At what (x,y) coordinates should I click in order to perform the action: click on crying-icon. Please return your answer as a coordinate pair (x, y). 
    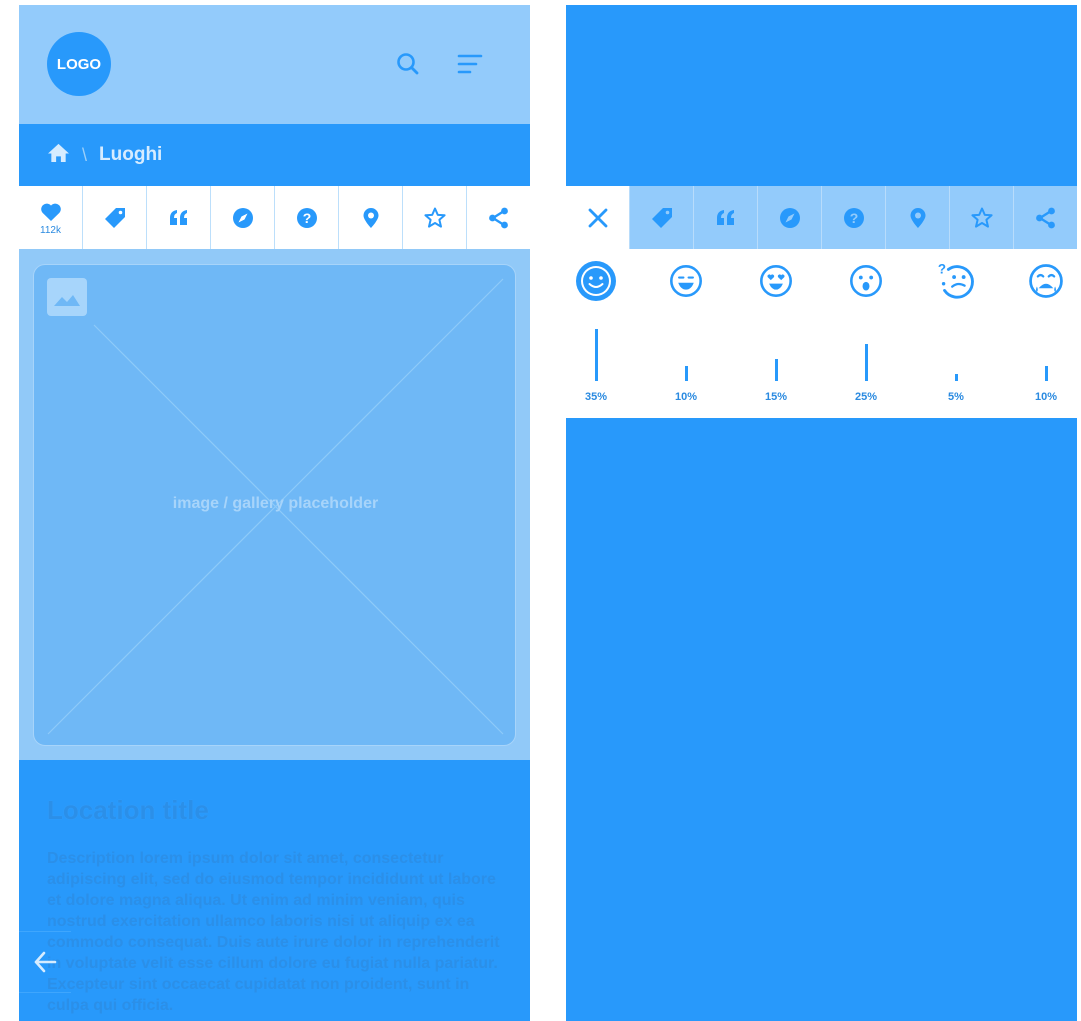
    Looking at the image, I should click on (1046, 281).